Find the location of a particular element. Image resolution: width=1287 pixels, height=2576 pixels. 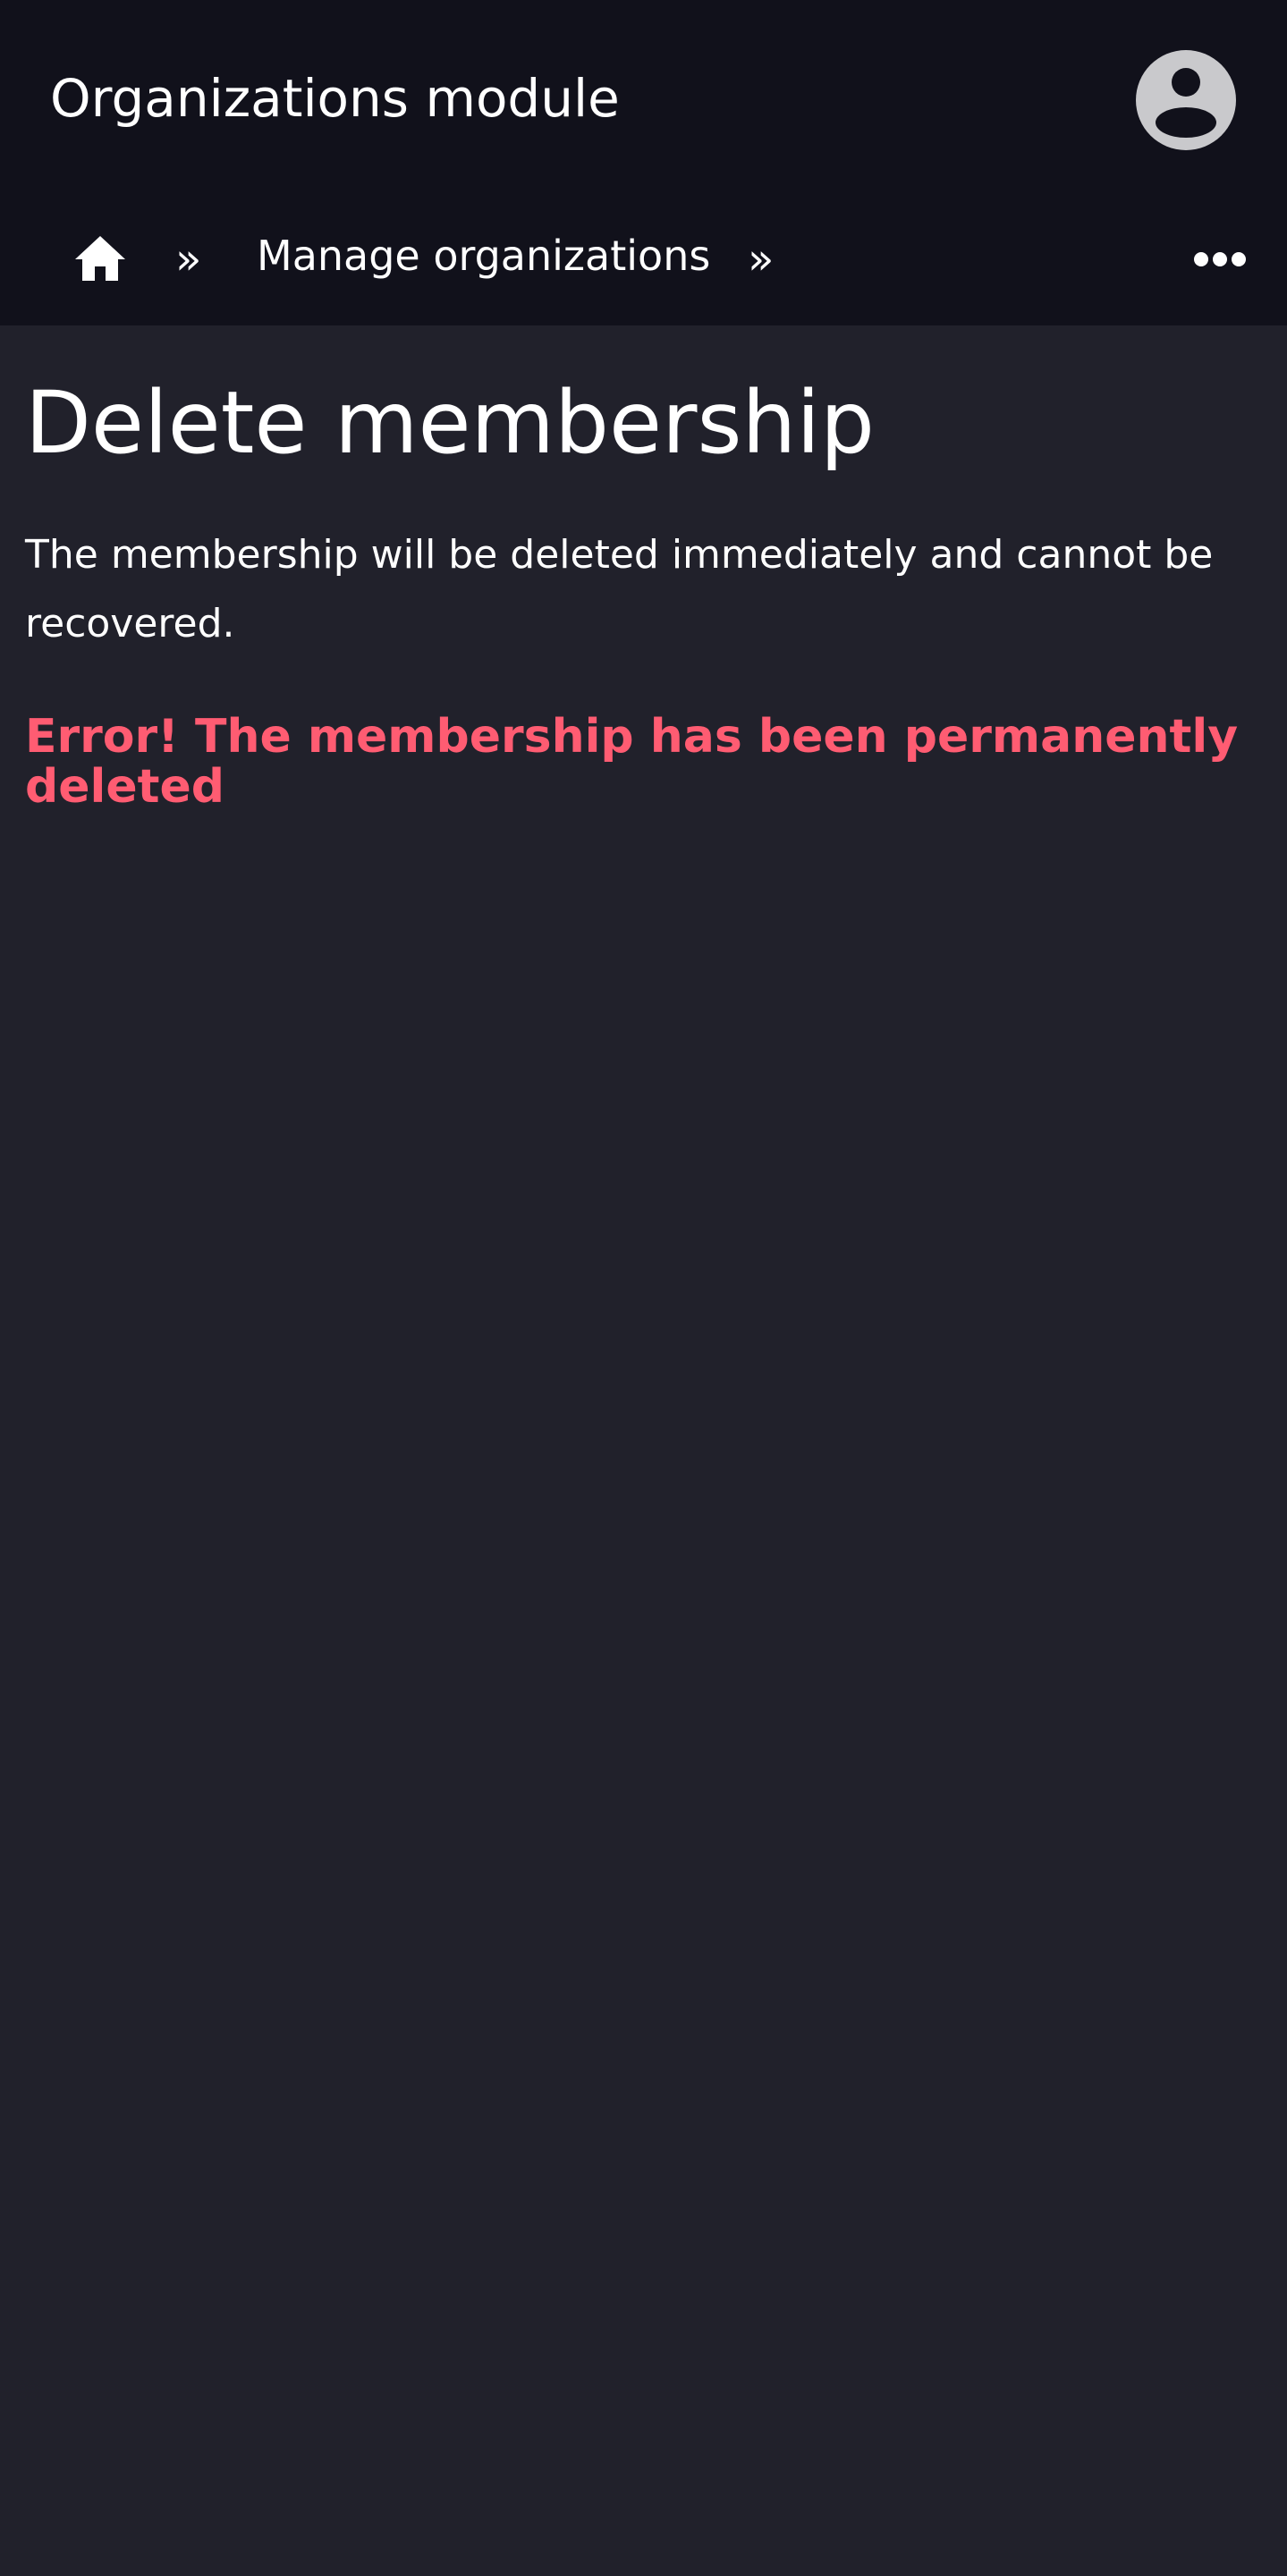

more-button is located at coordinates (1220, 259).